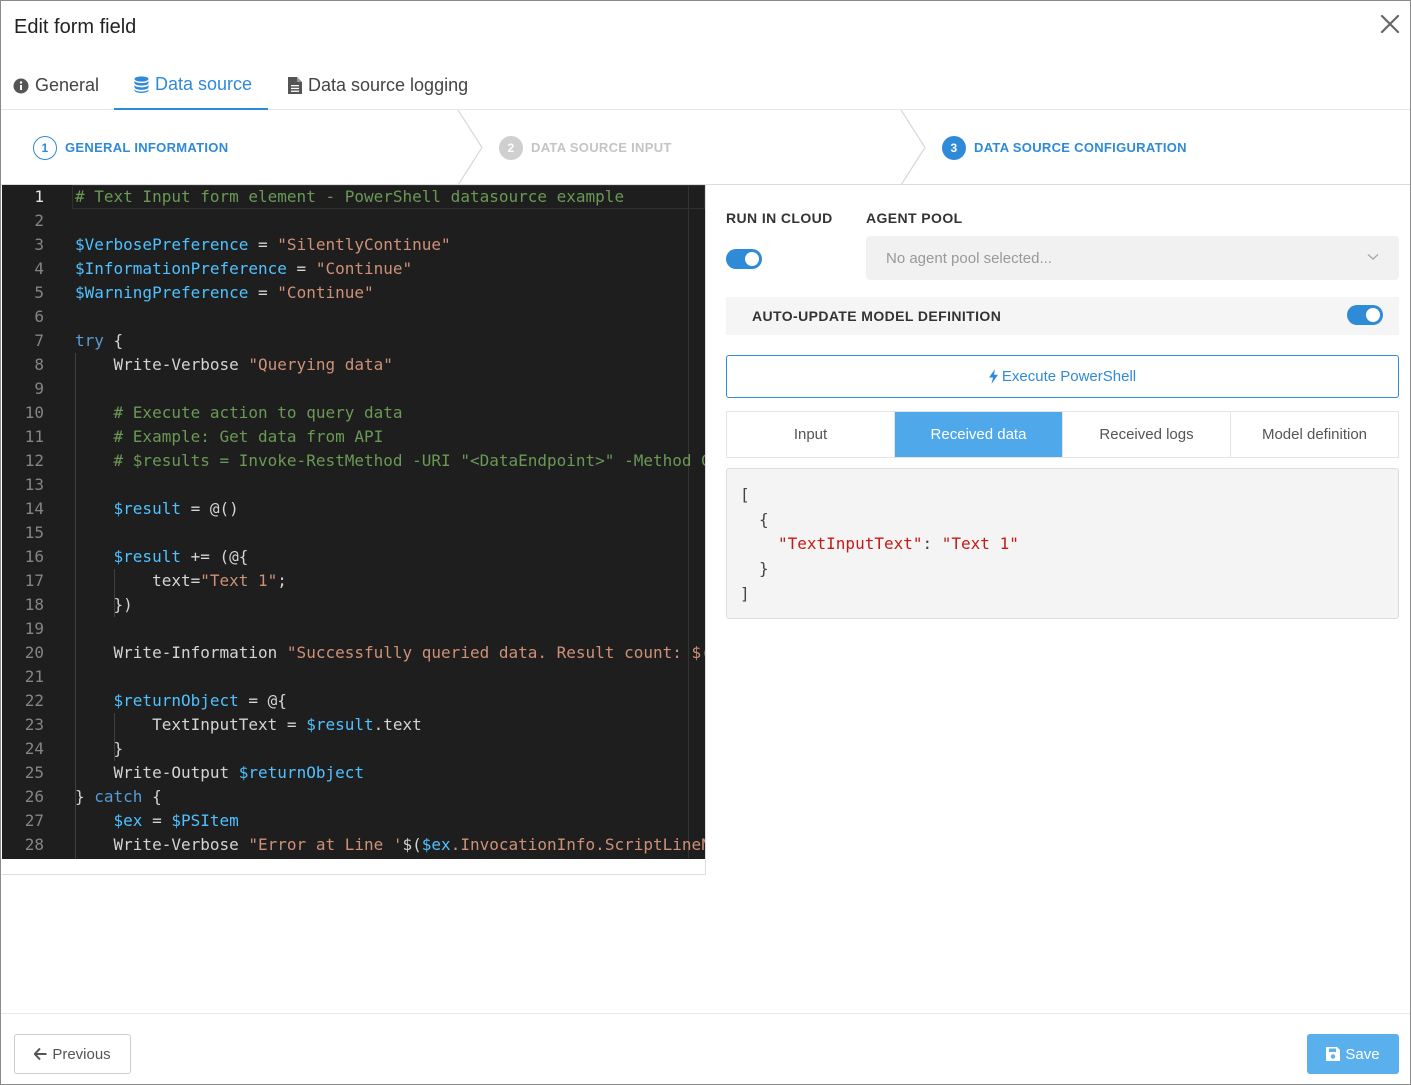 The image size is (1411, 1085). I want to click on code-token: $PSItem, so click(205, 820).